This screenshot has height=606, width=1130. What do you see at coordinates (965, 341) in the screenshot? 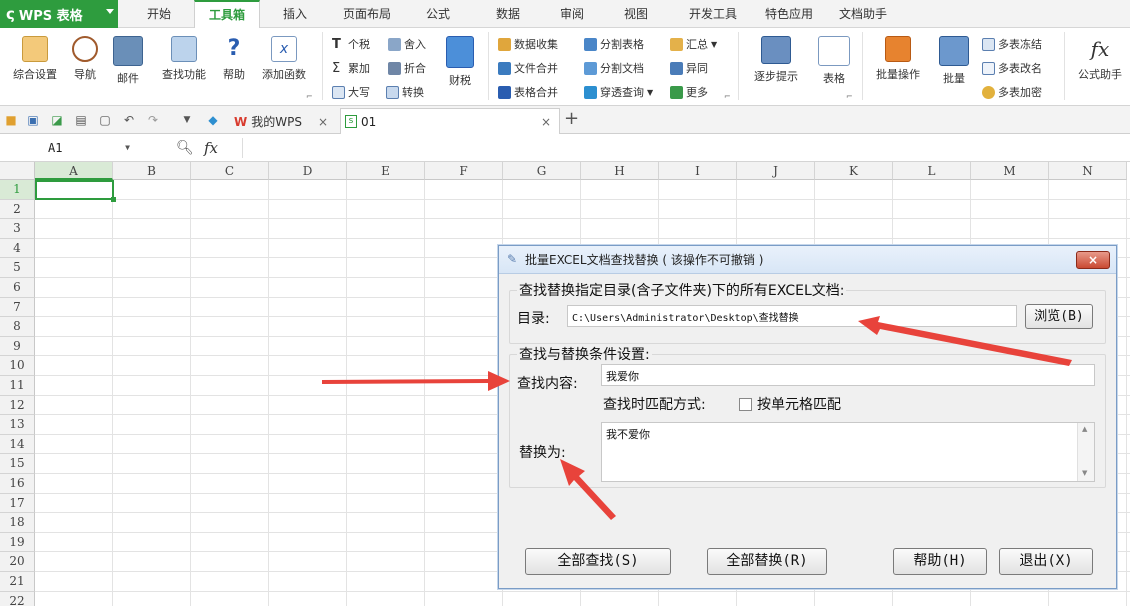
I see `arrow-to-dir-input` at bounding box center [965, 341].